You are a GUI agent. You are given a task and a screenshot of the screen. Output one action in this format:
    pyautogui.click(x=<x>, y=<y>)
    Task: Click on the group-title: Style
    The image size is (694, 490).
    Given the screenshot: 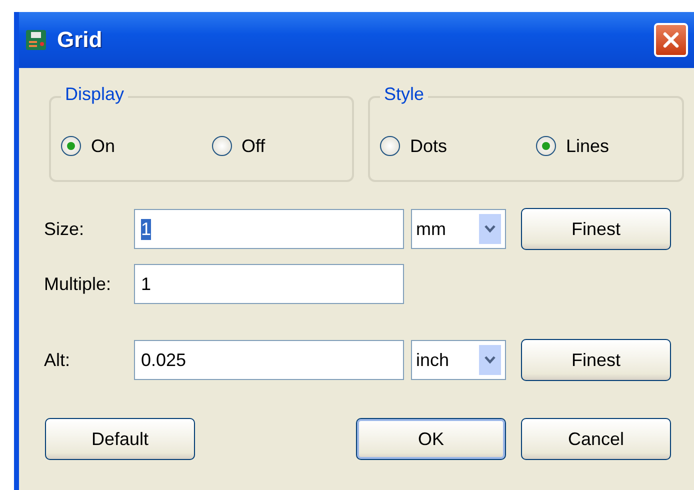 What is the action you would take?
    pyautogui.click(x=404, y=94)
    